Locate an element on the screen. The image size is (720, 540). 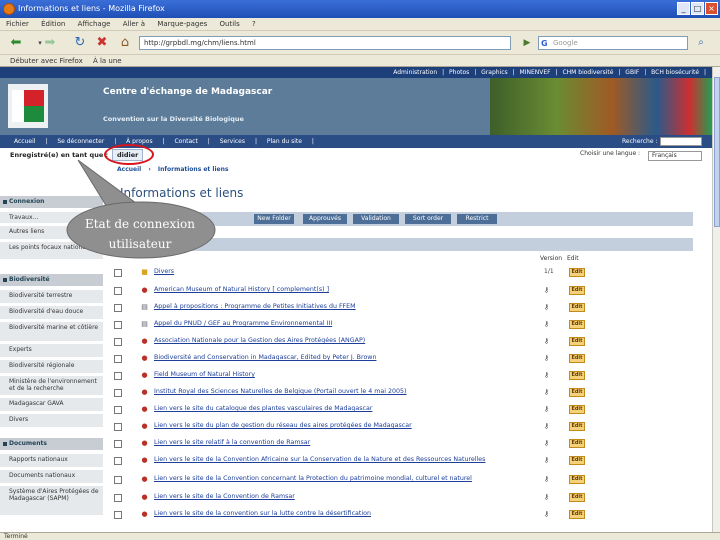
search-magnifier-icon: ⌕ is located at coordinates (701, 43).